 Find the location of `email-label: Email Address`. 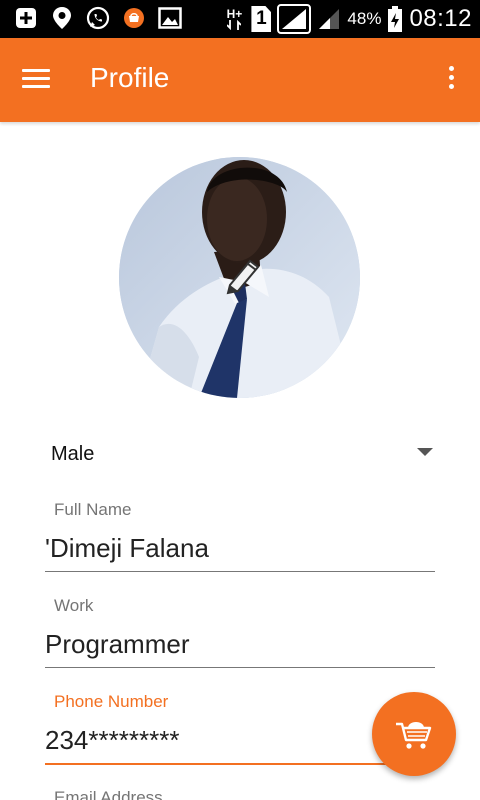

email-label: Email Address is located at coordinates (108, 794).